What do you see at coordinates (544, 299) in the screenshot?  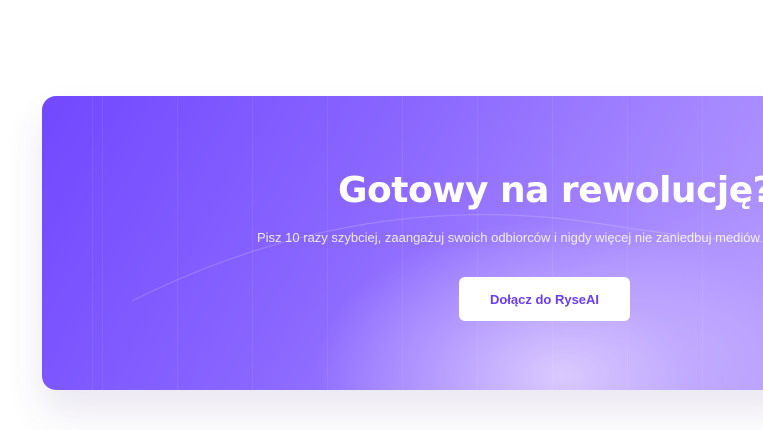 I see `join-ryseai-button: Dołącz do RyseAI` at bounding box center [544, 299].